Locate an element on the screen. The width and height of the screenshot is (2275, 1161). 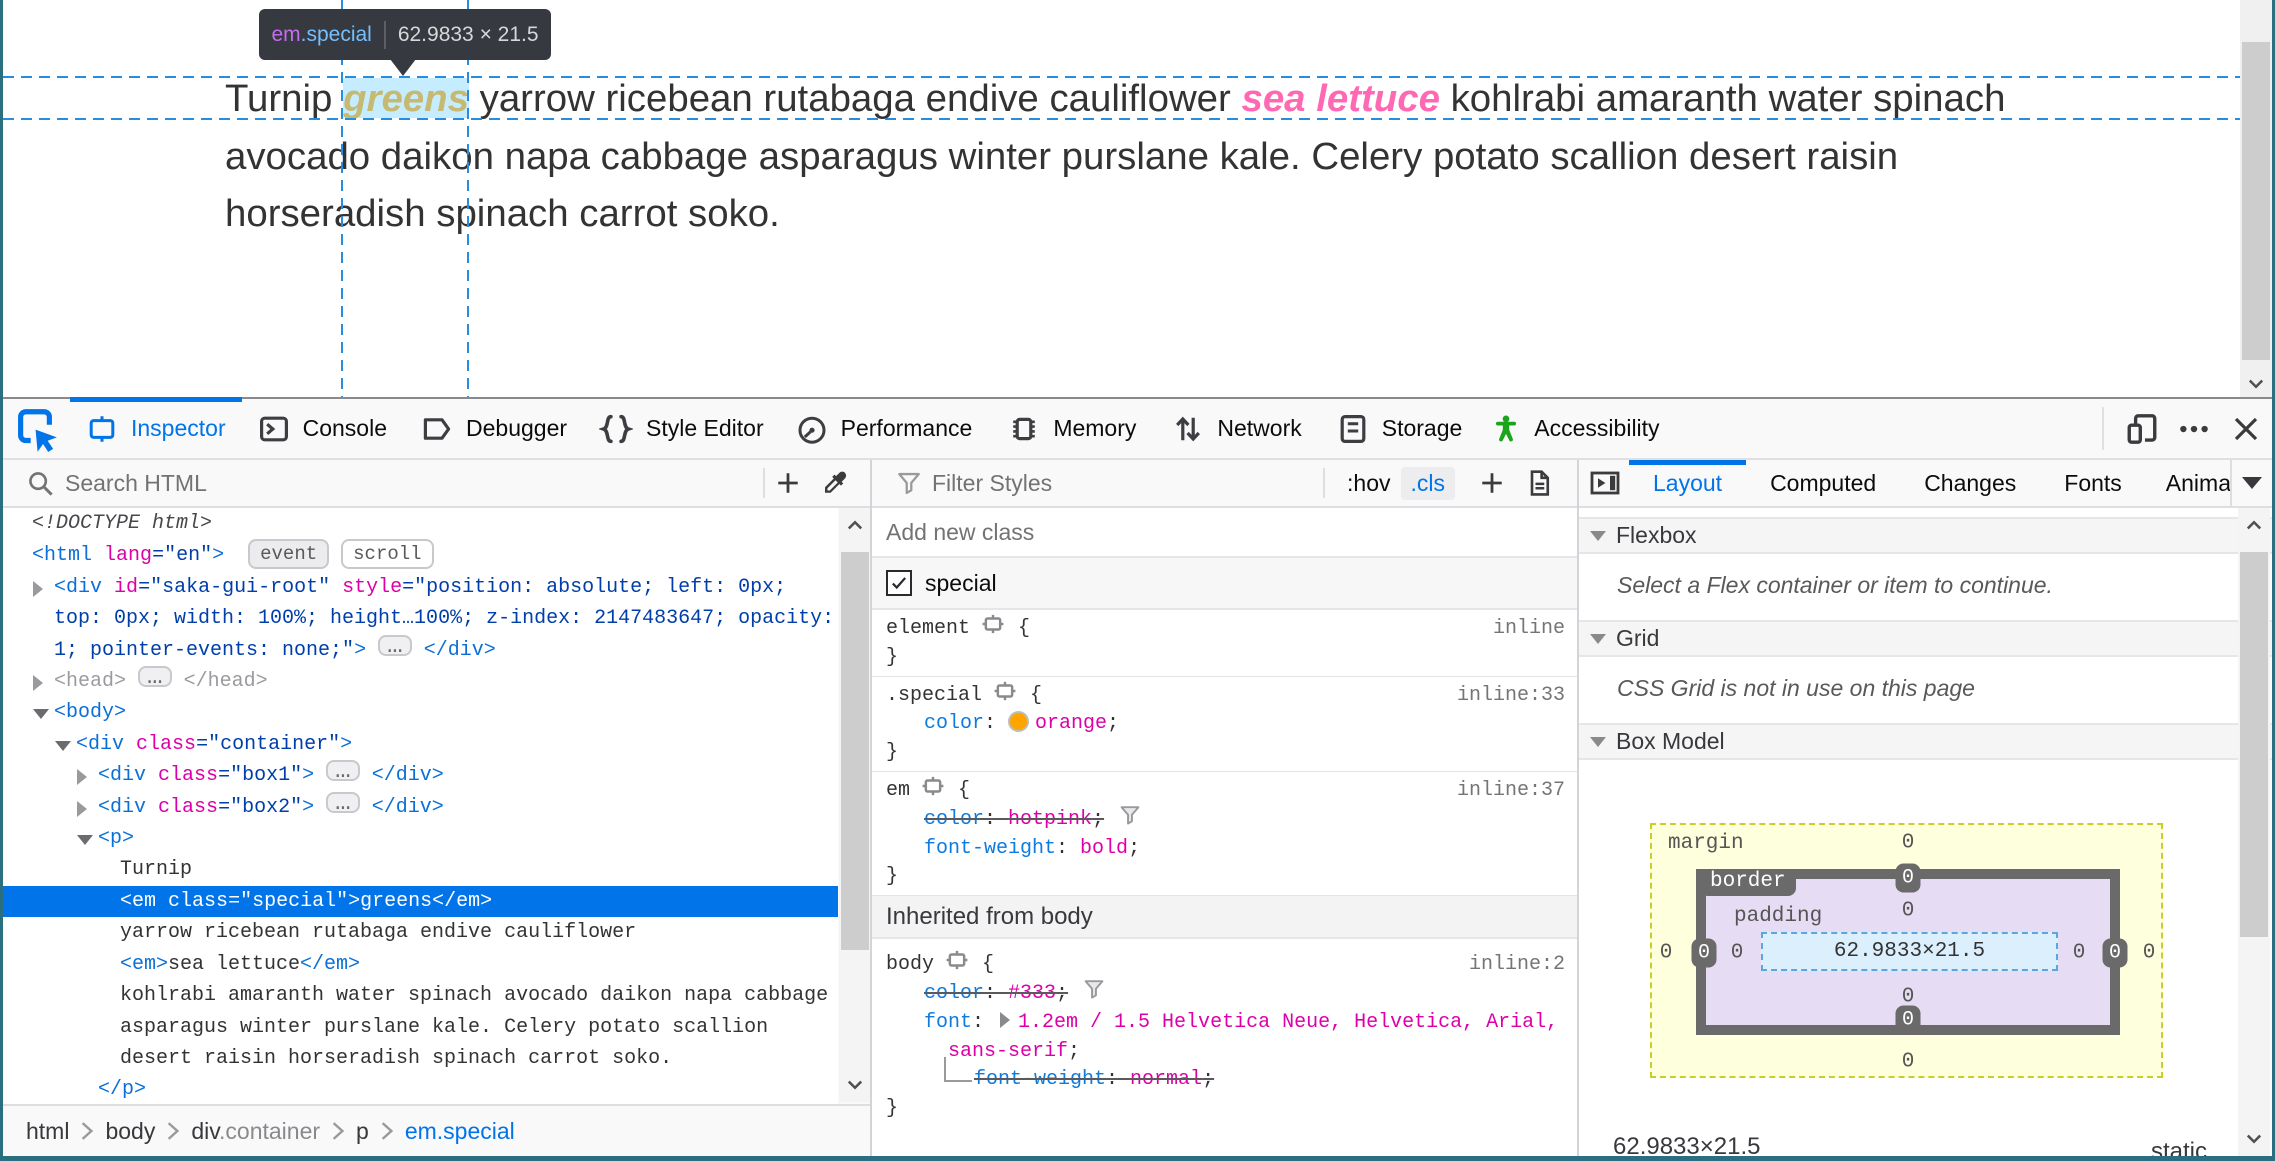
rule-source-link: inline:37 is located at coordinates (1511, 791).